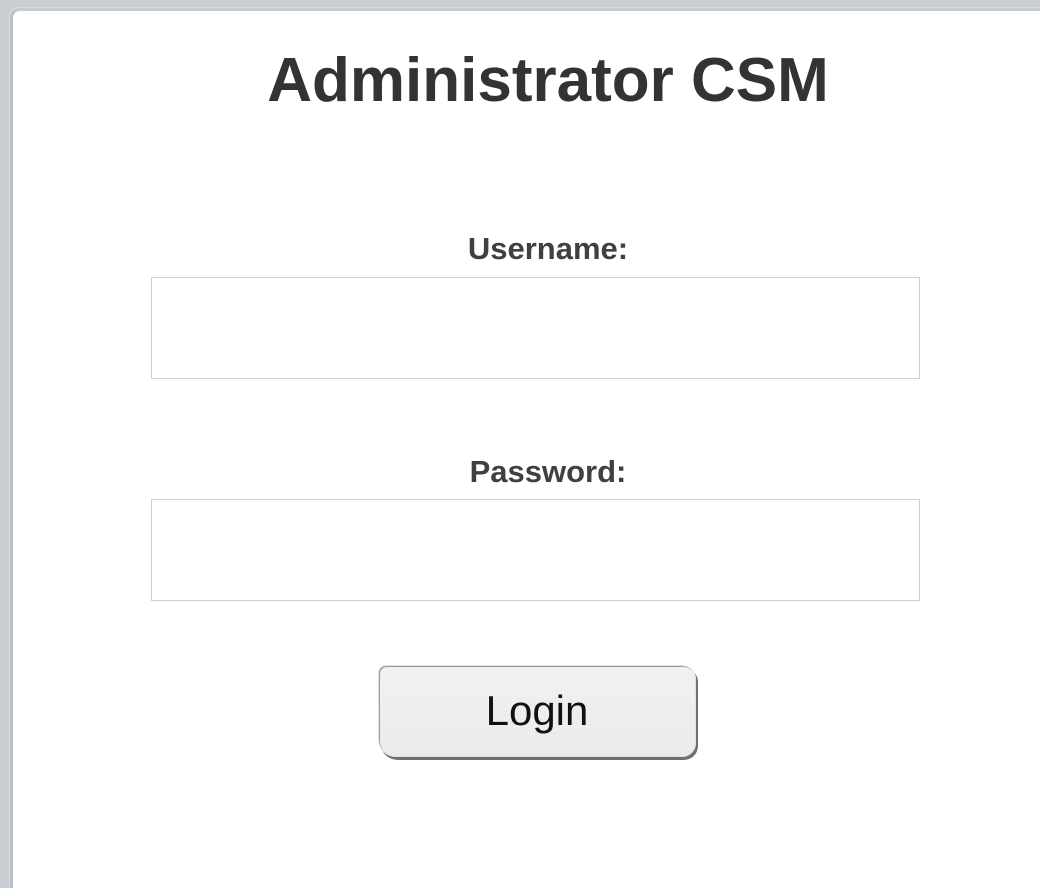  Describe the element at coordinates (548, 248) in the screenshot. I see `username-label: Username:` at that location.